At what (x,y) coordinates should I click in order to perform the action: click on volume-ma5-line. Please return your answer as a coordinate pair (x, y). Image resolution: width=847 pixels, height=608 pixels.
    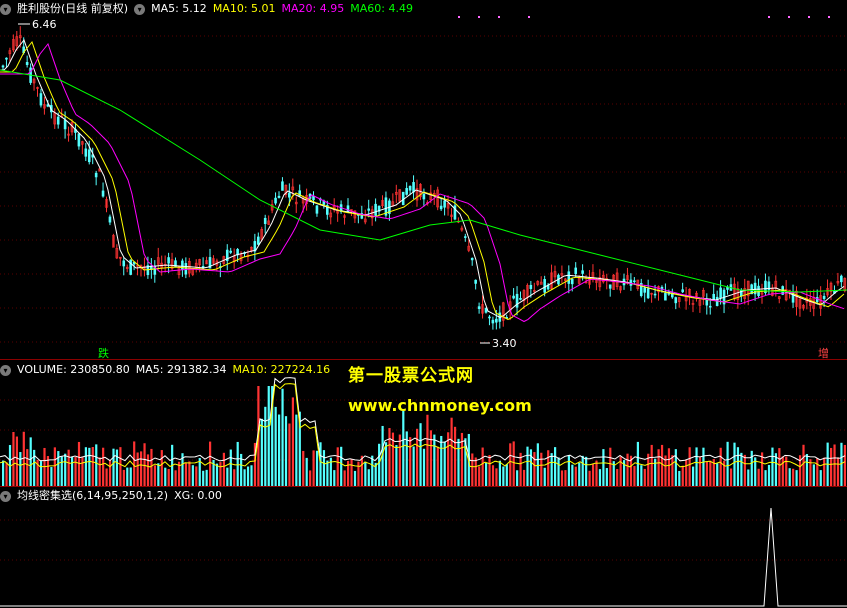
    Looking at the image, I should click on (423, 419).